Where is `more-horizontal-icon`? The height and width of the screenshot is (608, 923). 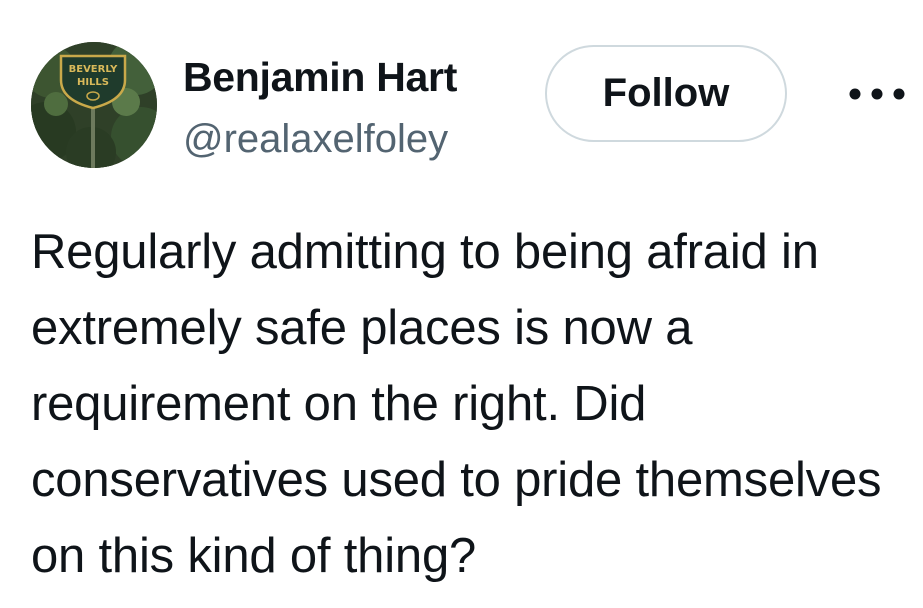 more-horizontal-icon is located at coordinates (877, 94).